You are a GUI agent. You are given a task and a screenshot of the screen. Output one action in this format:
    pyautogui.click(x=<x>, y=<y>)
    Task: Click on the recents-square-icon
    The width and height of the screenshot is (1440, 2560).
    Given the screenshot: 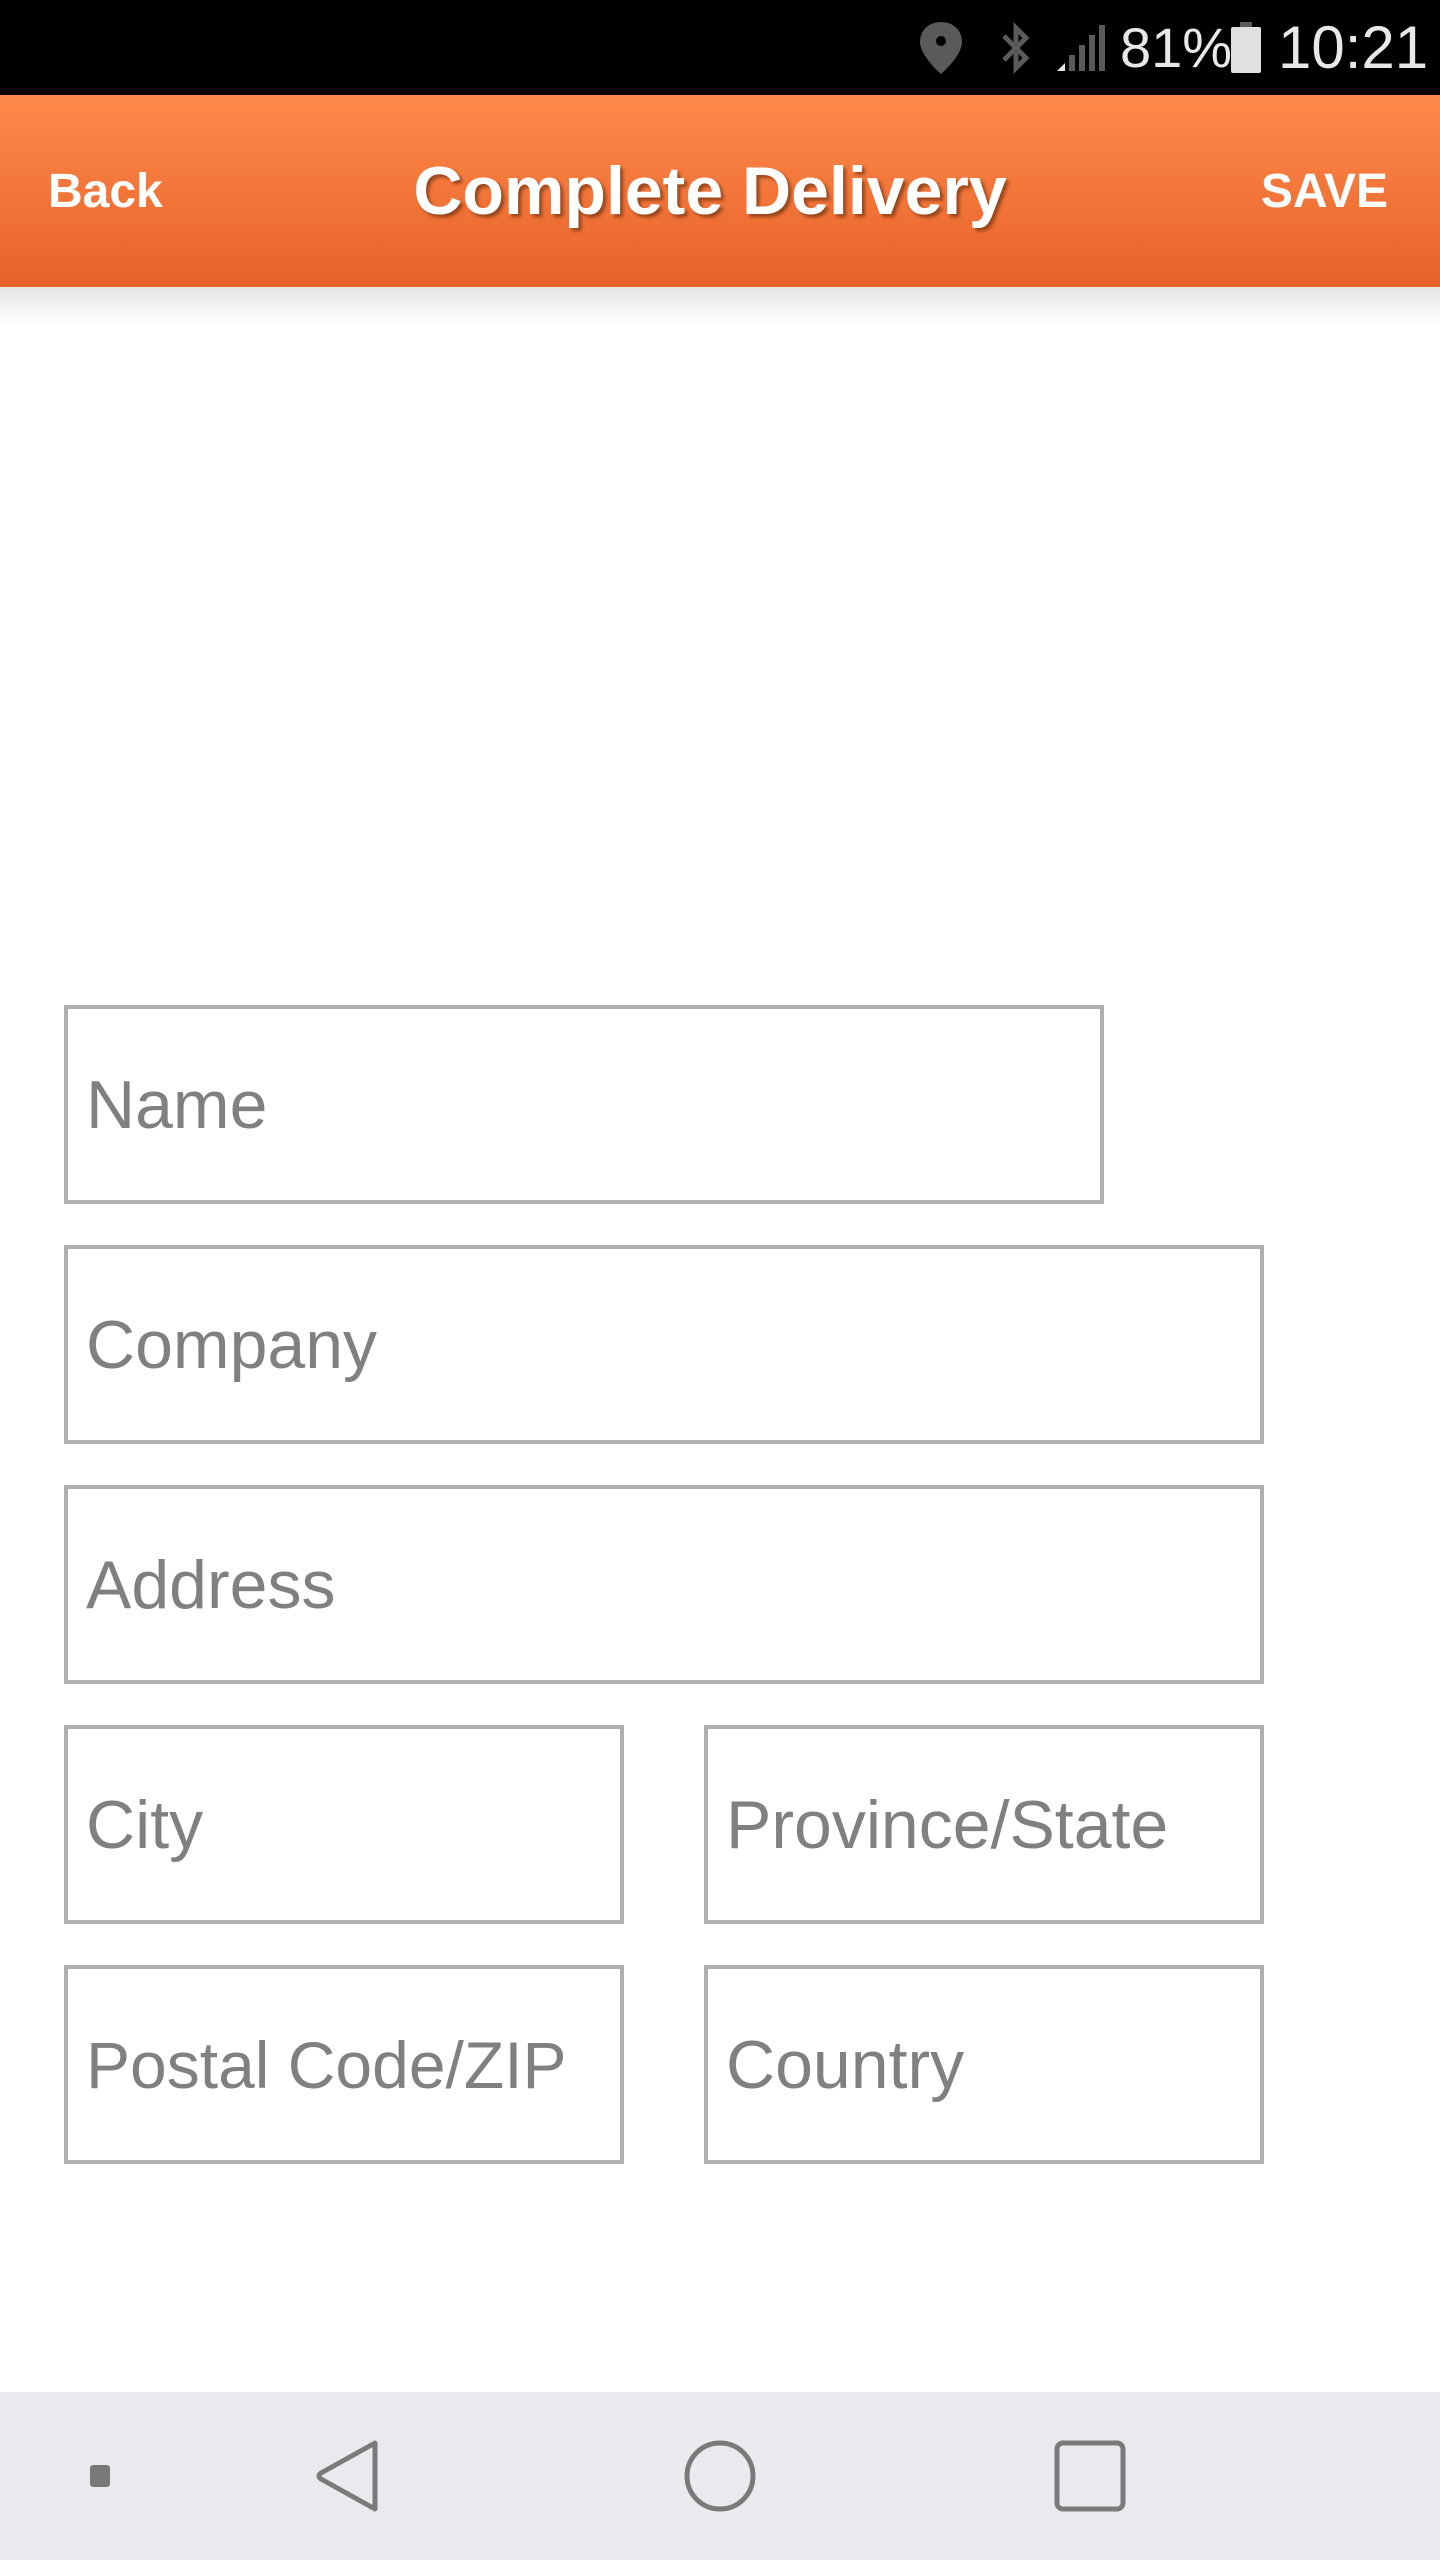 What is the action you would take?
    pyautogui.click(x=1090, y=2476)
    